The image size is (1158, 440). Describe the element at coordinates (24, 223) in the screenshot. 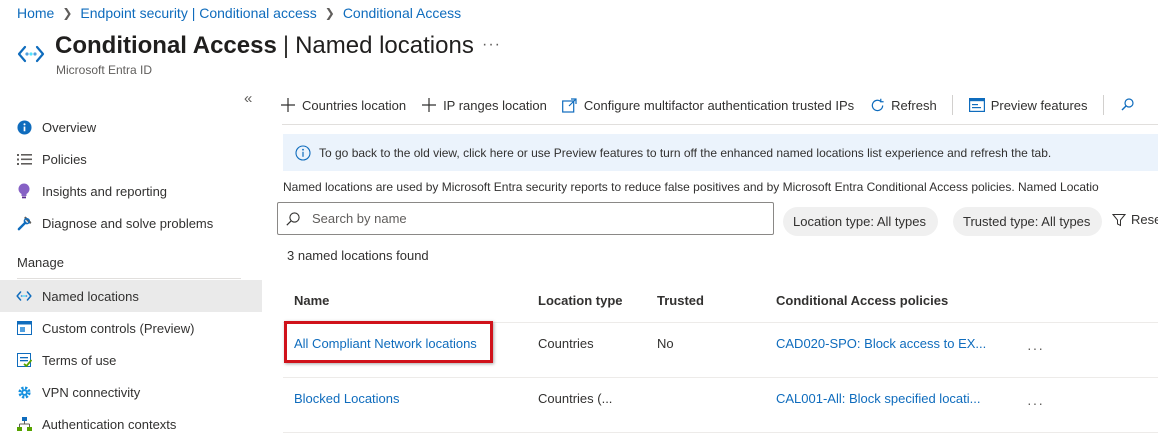

I see `wrench-icon` at that location.